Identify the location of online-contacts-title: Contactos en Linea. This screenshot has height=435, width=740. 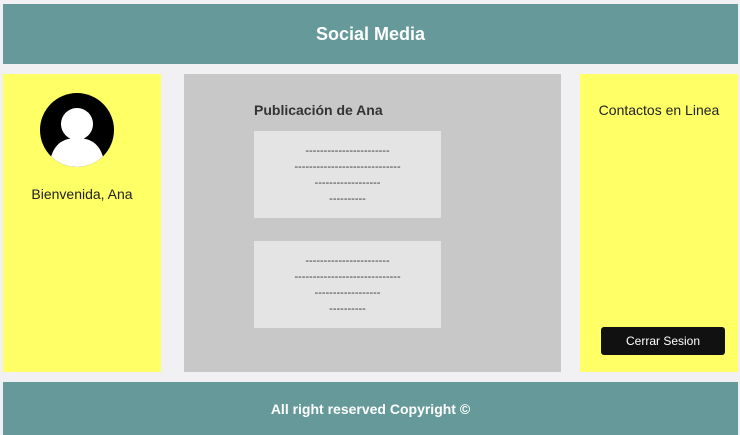
(659, 110).